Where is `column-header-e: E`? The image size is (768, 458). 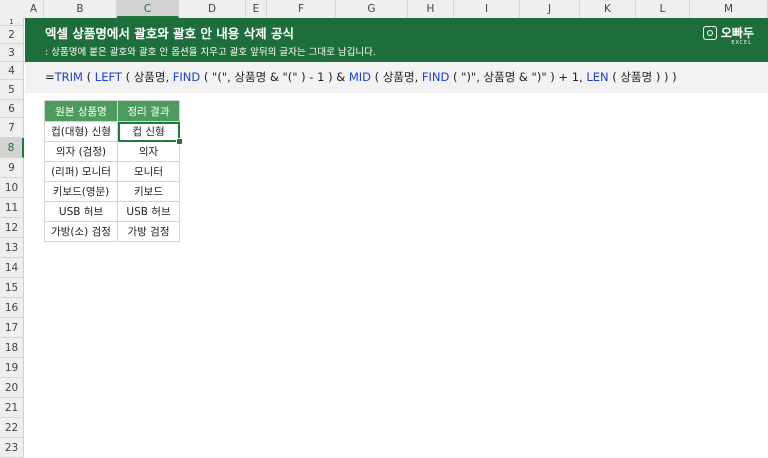 column-header-e: E is located at coordinates (256, 9).